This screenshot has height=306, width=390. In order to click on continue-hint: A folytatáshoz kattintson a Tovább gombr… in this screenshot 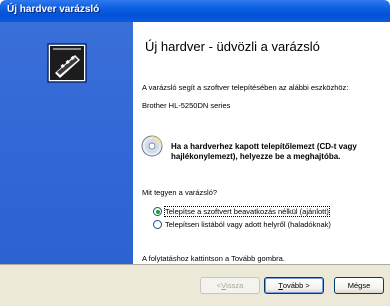, I will do `click(213, 258)`.